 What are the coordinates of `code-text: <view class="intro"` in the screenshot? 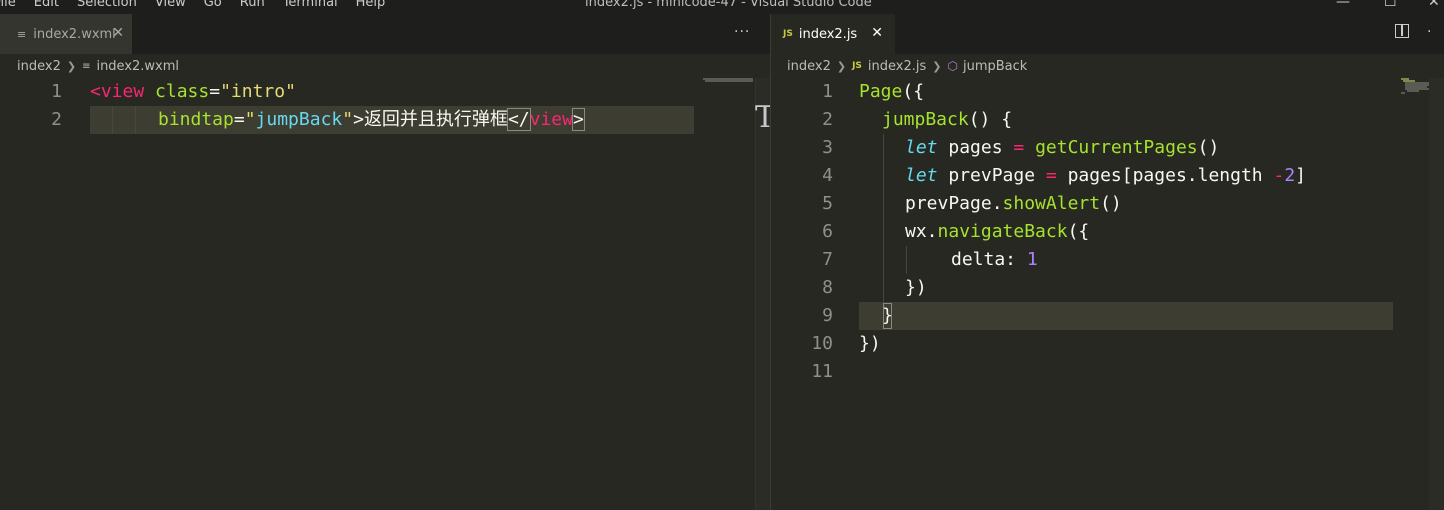 It's located at (193, 92).